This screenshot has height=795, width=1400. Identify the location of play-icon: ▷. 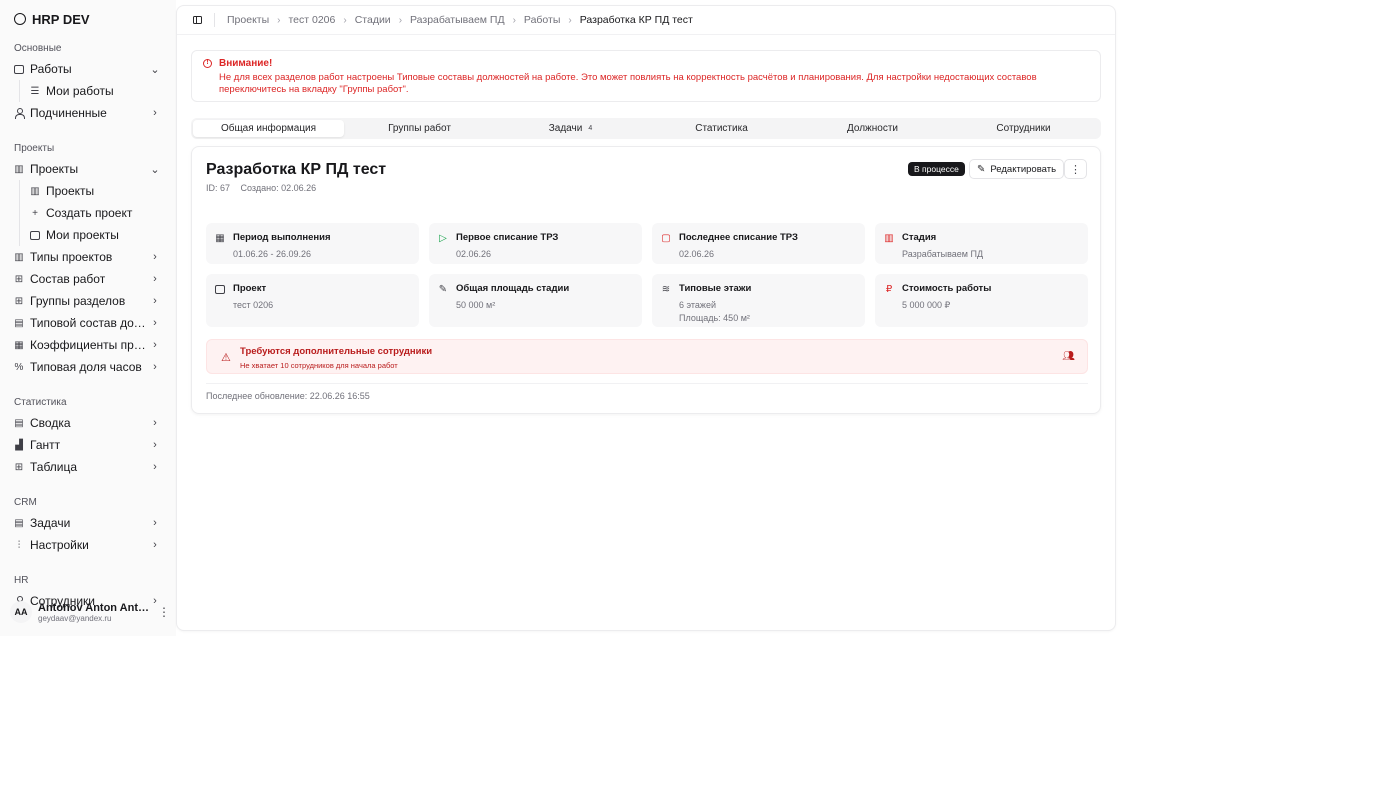
(443, 238).